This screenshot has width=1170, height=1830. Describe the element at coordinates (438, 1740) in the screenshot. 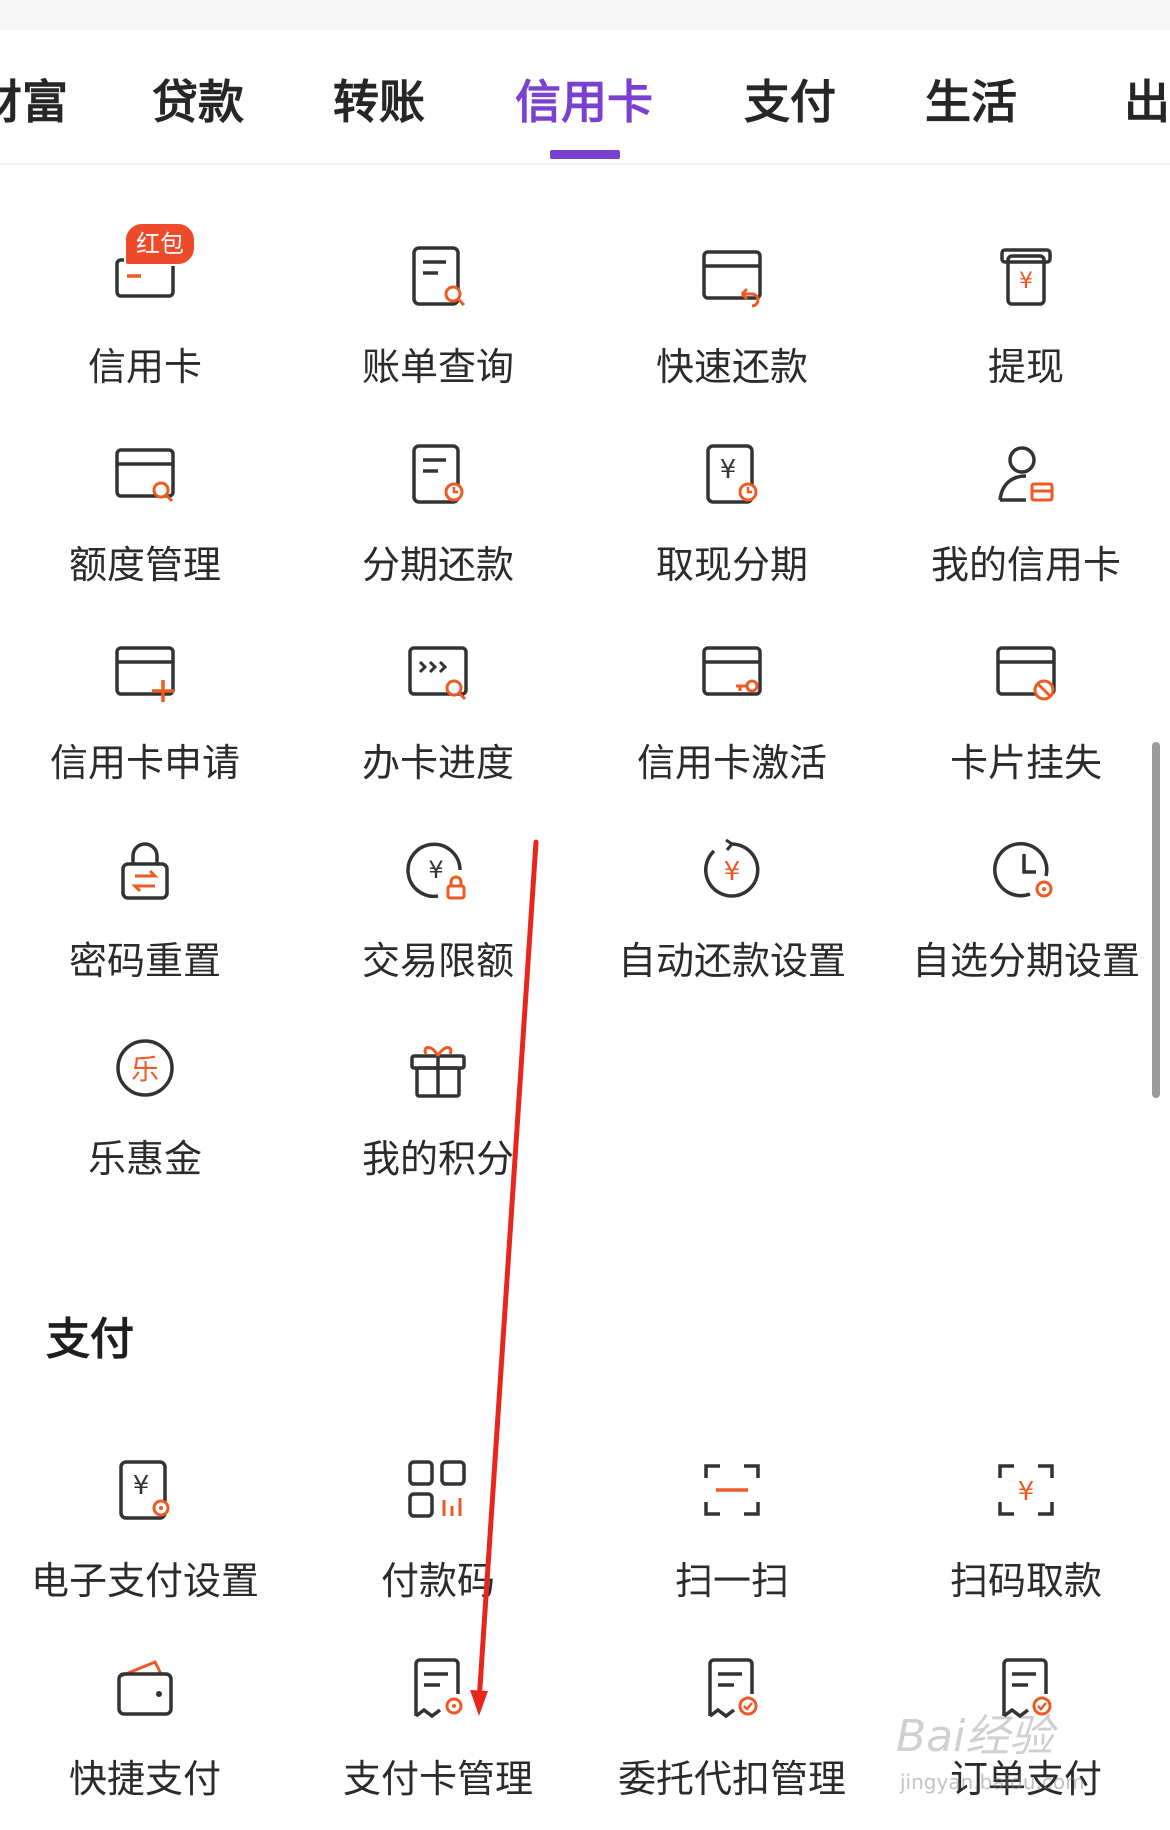

I see `grid-item-payment-card-management: 支付卡管理` at that location.